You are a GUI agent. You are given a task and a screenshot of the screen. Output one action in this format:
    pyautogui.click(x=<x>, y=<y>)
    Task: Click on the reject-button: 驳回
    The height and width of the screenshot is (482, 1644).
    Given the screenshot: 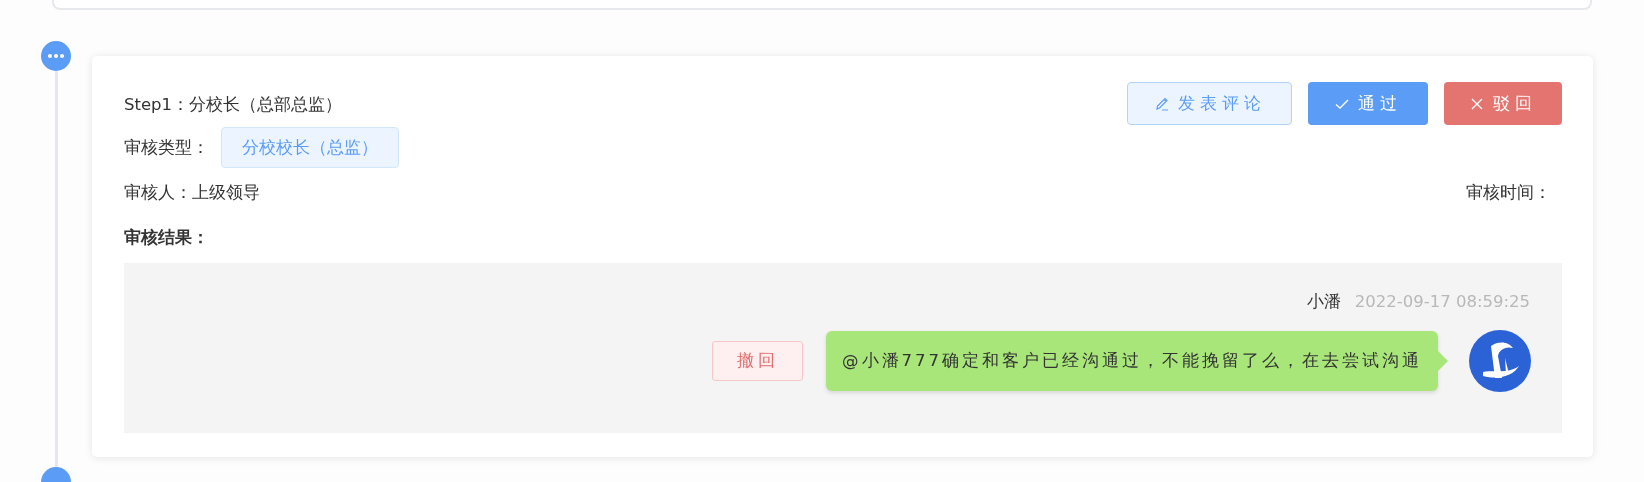 What is the action you would take?
    pyautogui.click(x=1503, y=103)
    